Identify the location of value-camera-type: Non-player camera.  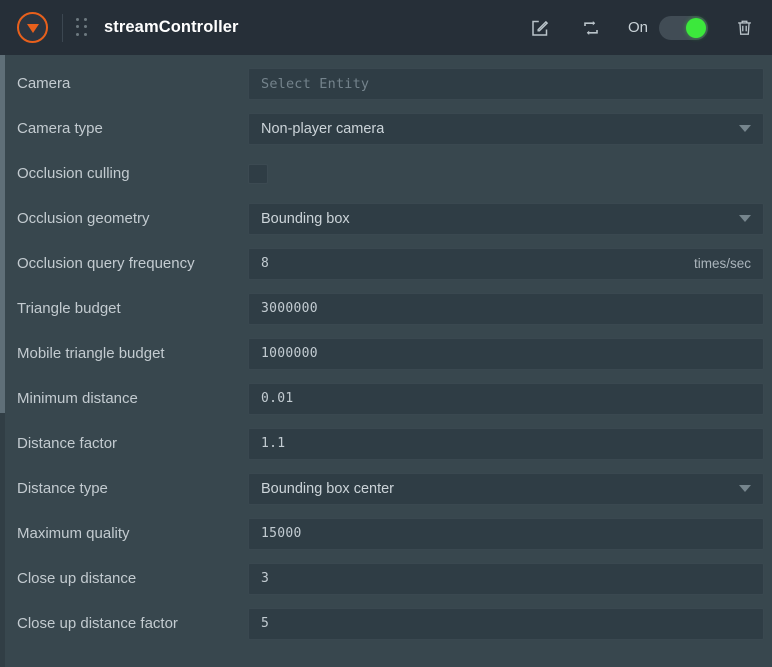
(323, 128).